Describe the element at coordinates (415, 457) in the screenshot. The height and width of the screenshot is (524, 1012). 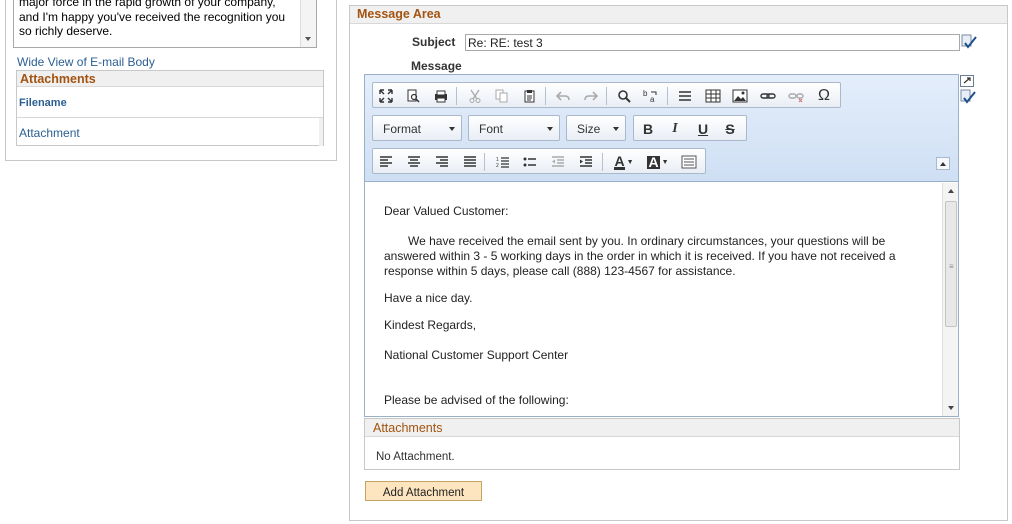
I see `no-attachment-text: No Attachment.` at that location.